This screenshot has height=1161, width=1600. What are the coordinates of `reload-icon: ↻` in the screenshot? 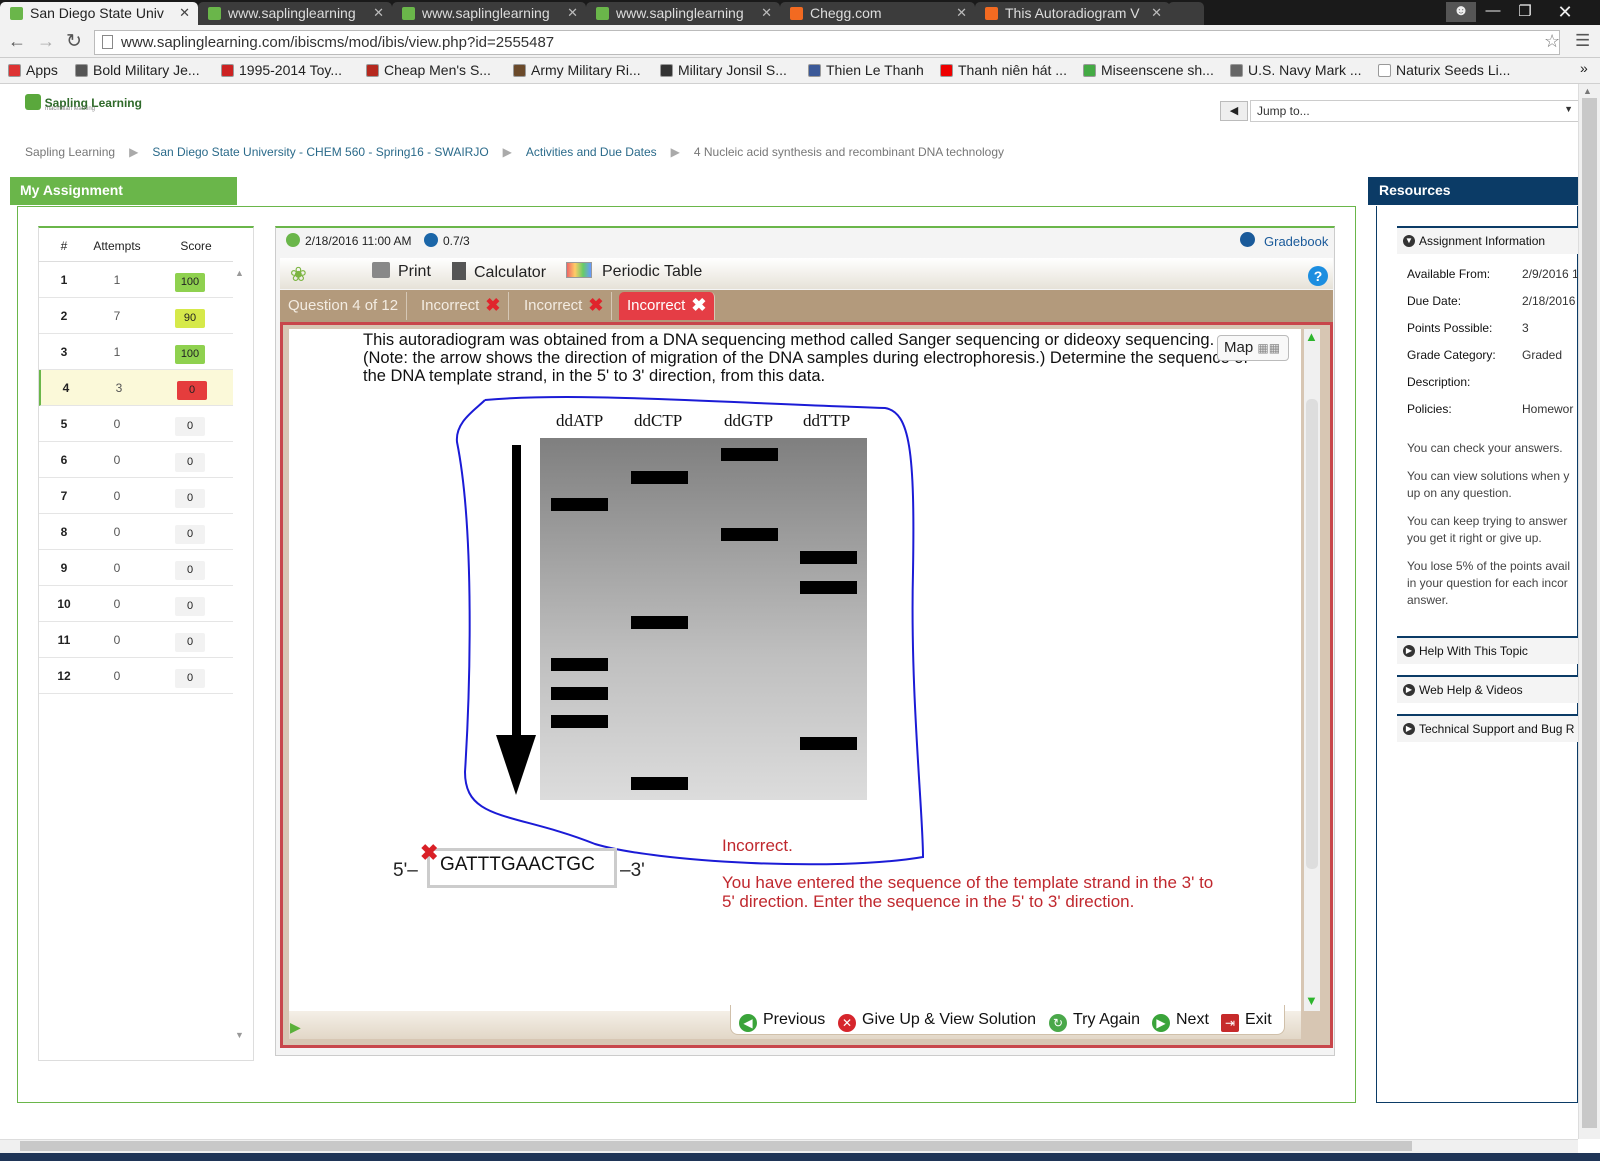 It's located at (74, 41).